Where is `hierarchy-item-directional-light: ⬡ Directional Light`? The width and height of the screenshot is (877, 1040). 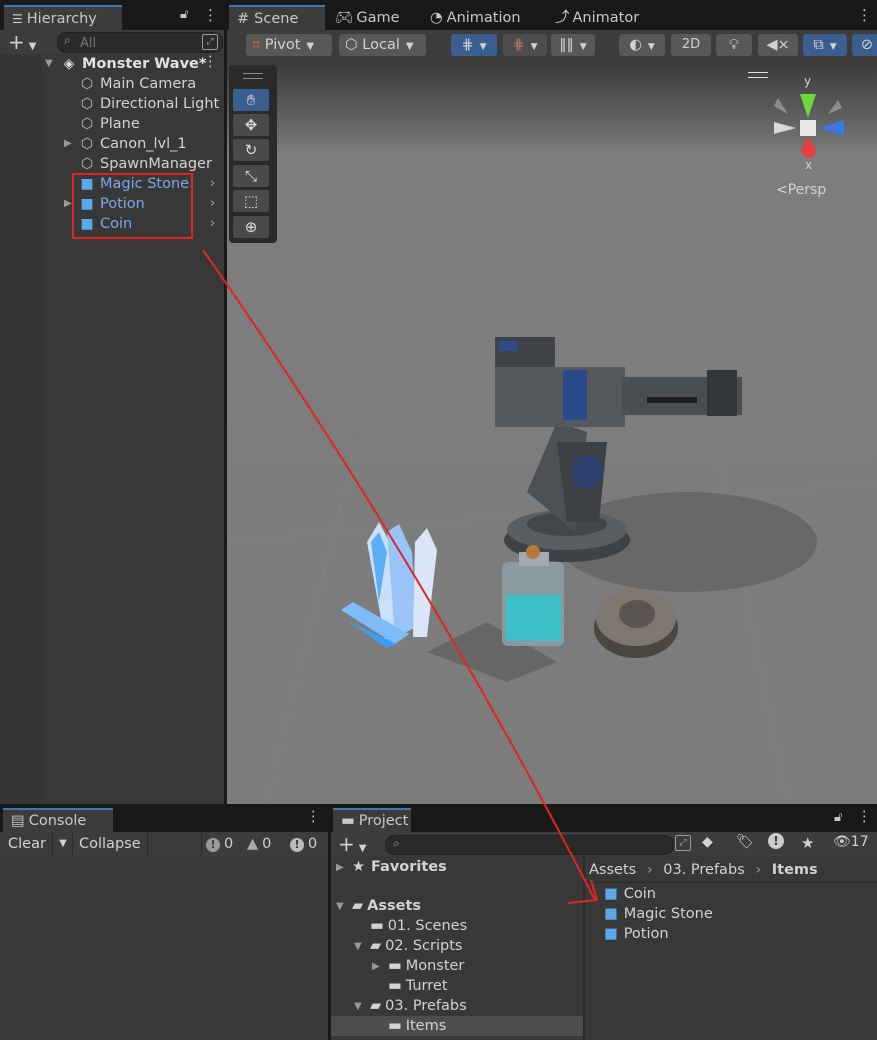 hierarchy-item-directional-light: ⬡ Directional Light is located at coordinates (148, 104).